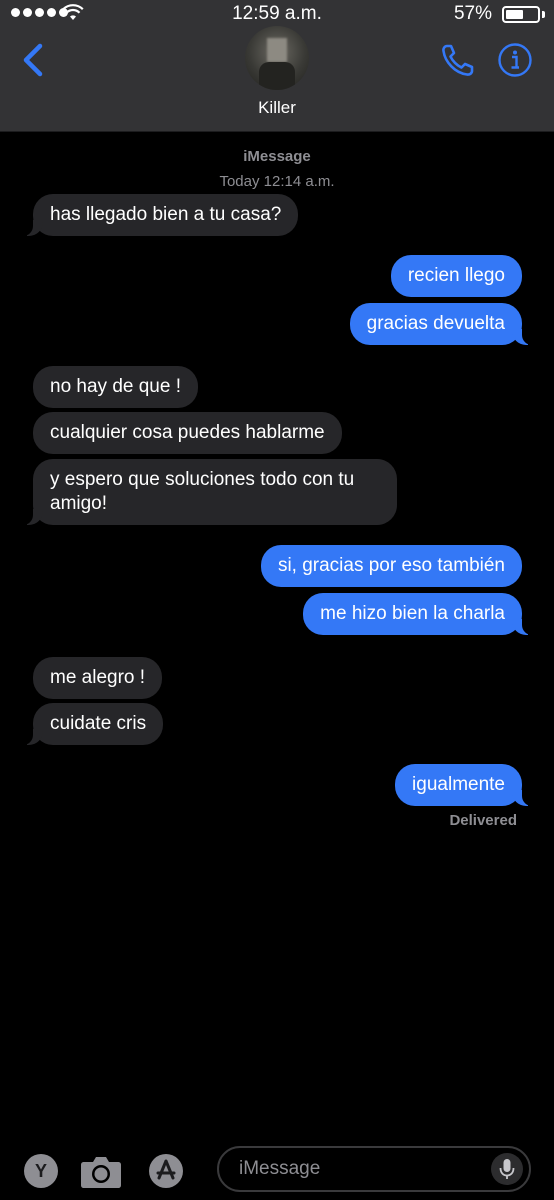 The image size is (554, 1200). I want to click on thread-timestamp: Today 12:14 a.m., so click(277, 181).